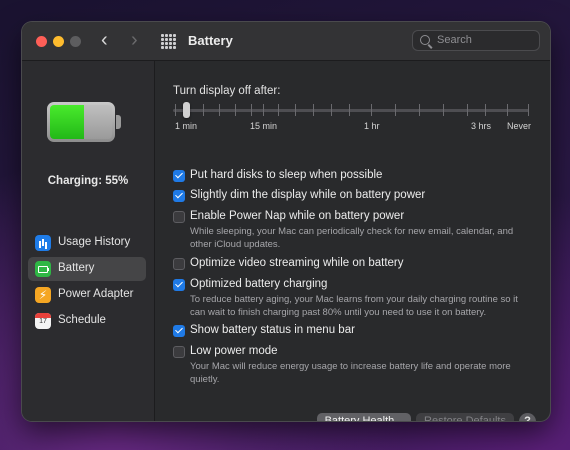 This screenshot has height=450, width=570. I want to click on option-label: Enable Power Nap while on battery power, so click(297, 216).